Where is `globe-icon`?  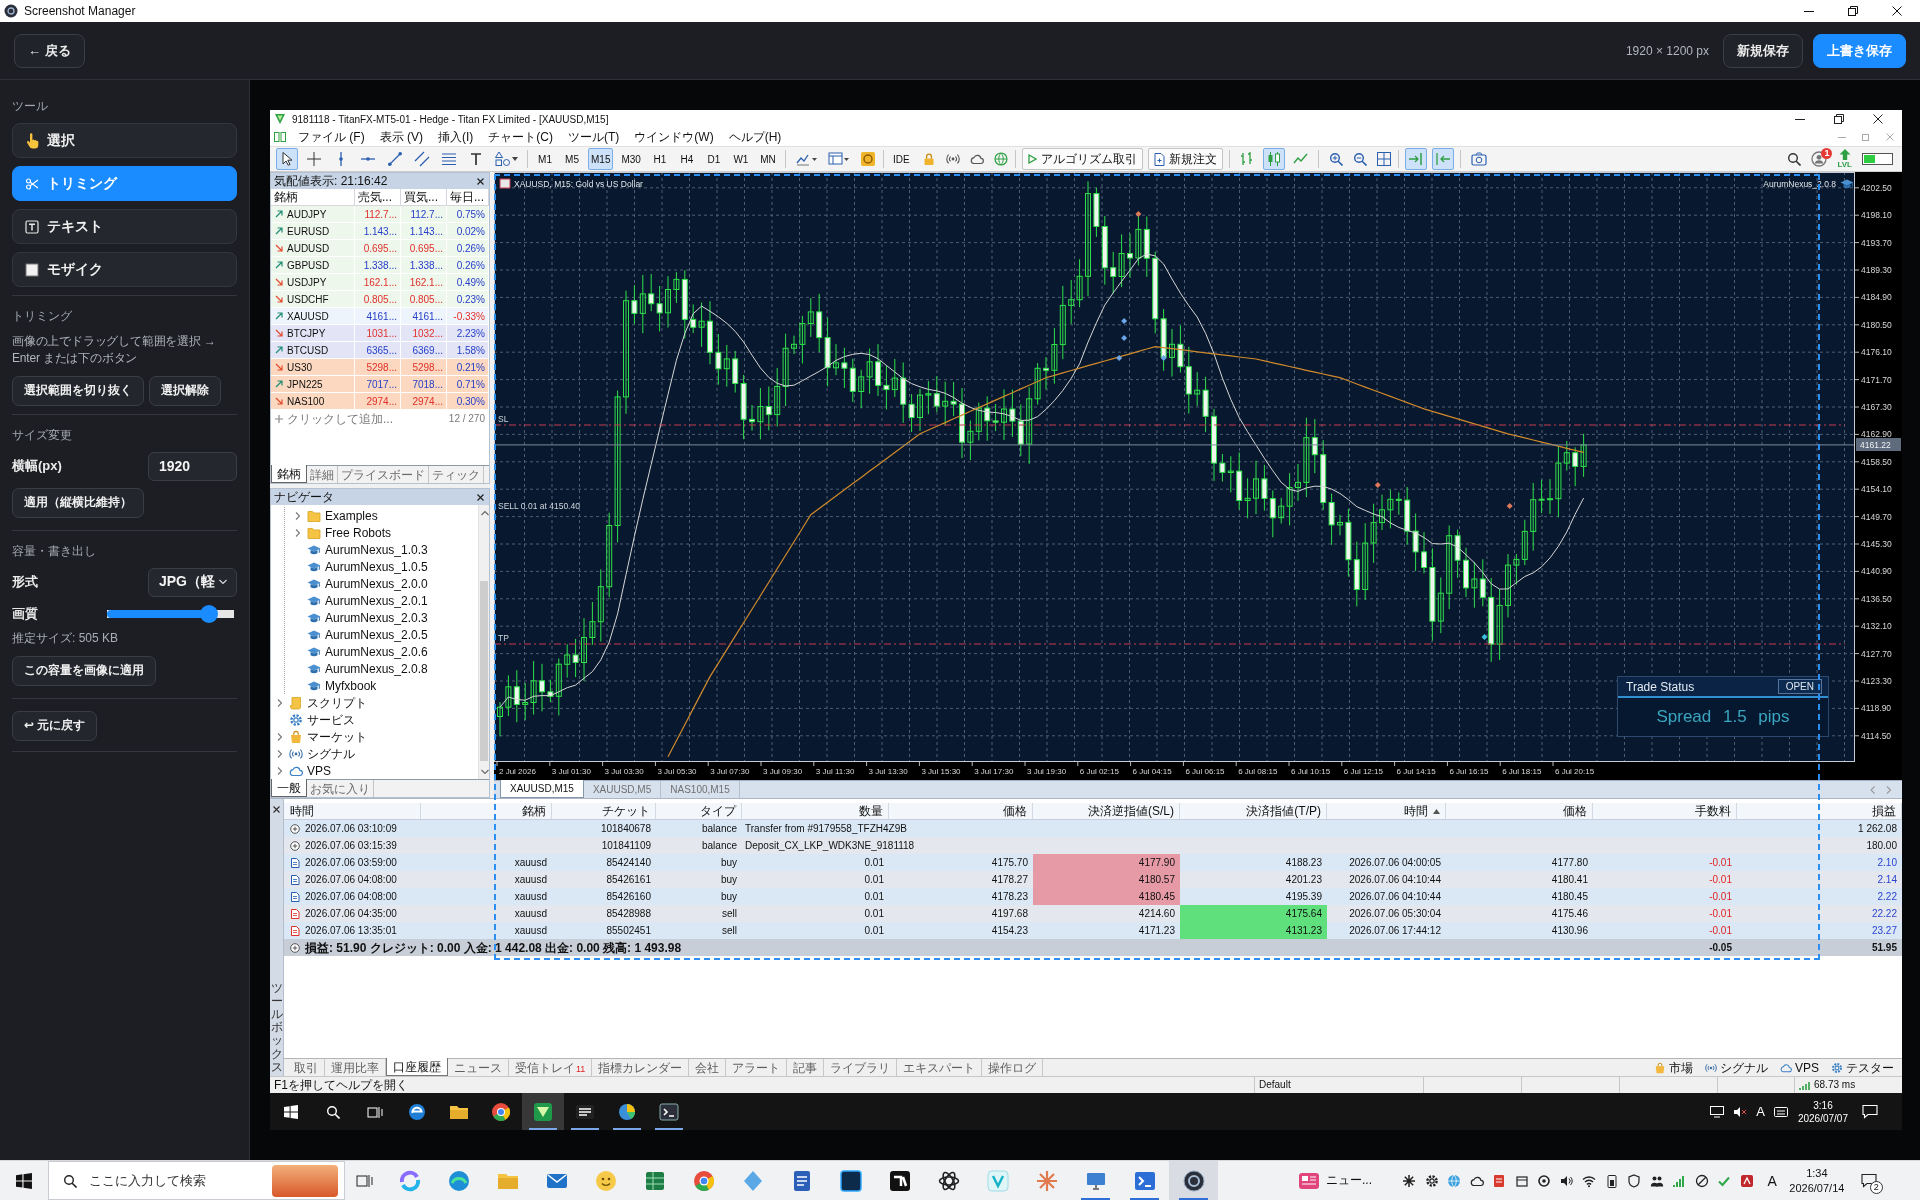
globe-icon is located at coordinates (1000, 159).